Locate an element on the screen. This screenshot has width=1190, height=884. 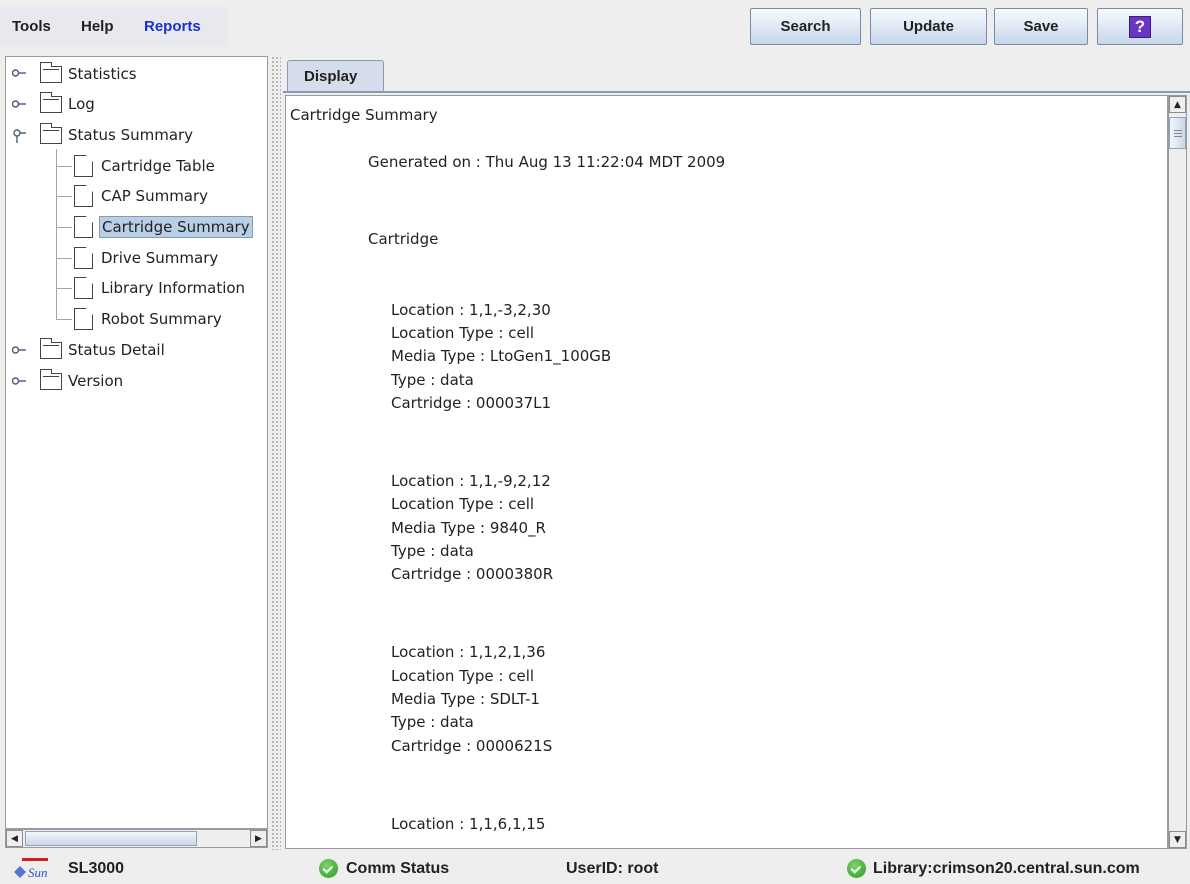
tree-node-cartridge-summary: Cartridge Summary is located at coordinates (163, 227).